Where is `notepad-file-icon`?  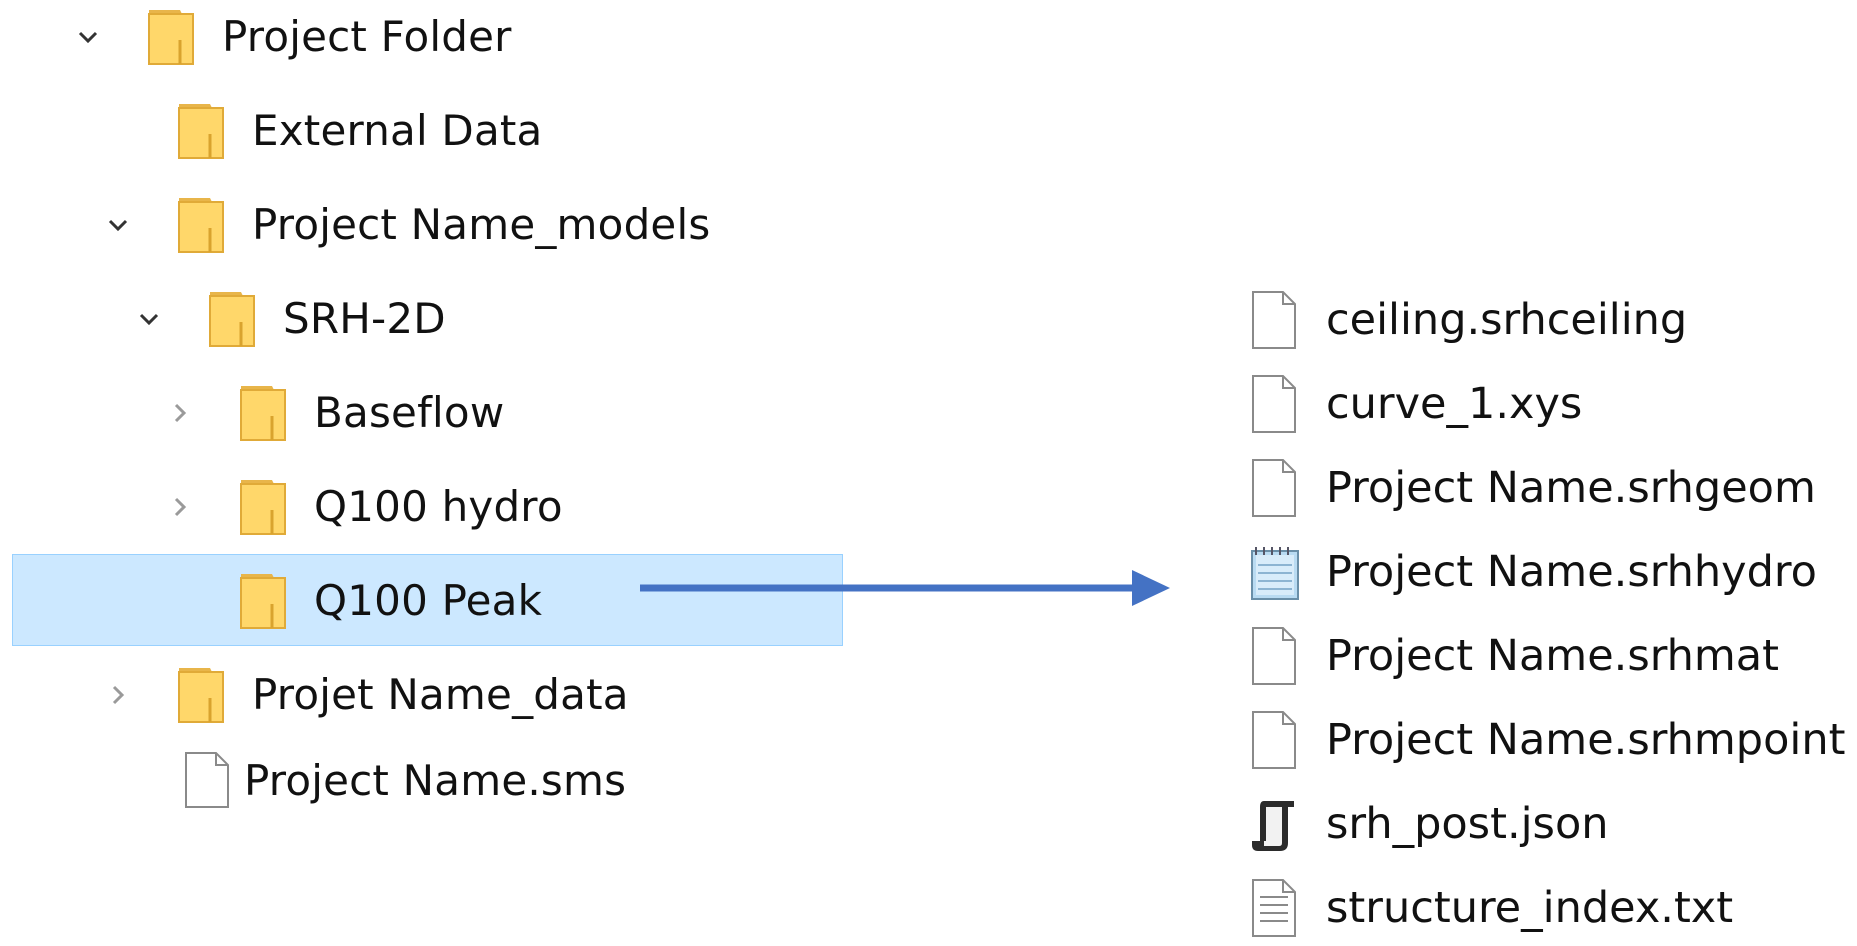 notepad-file-icon is located at coordinates (1273, 572).